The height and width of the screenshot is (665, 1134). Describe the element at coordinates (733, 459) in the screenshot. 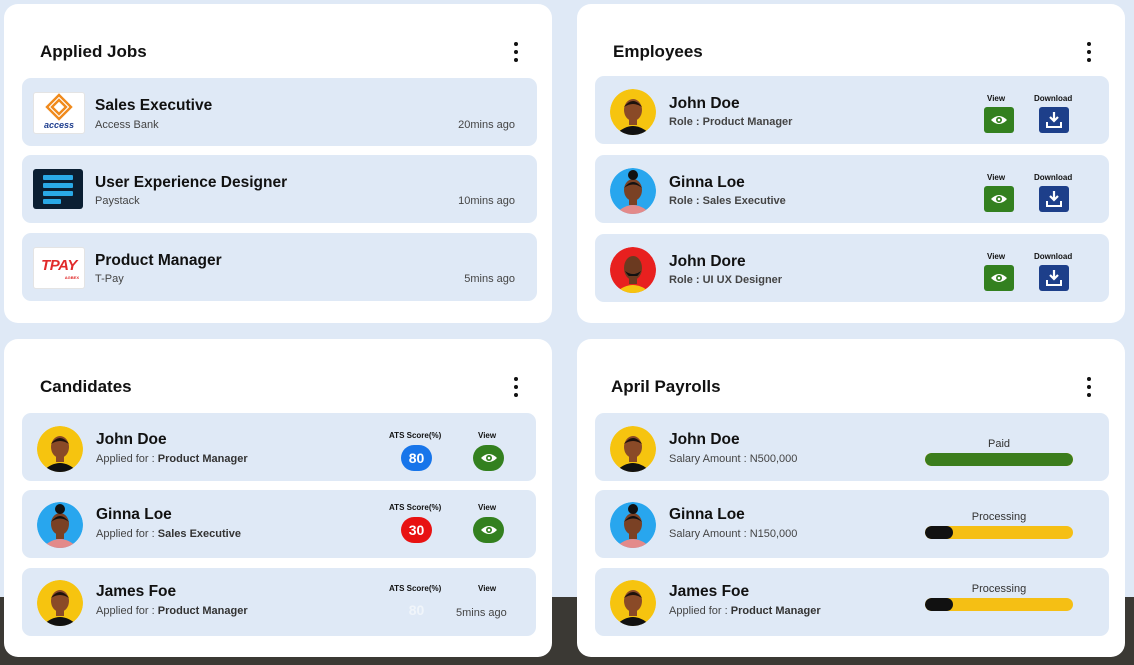

I see `salary-amount: Salary Amount : N500,000` at that location.